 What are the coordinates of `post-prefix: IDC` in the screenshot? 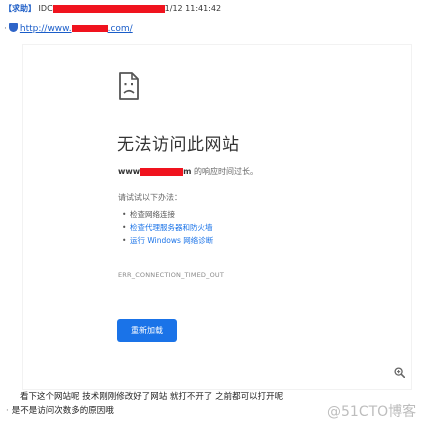 It's located at (45, 8).